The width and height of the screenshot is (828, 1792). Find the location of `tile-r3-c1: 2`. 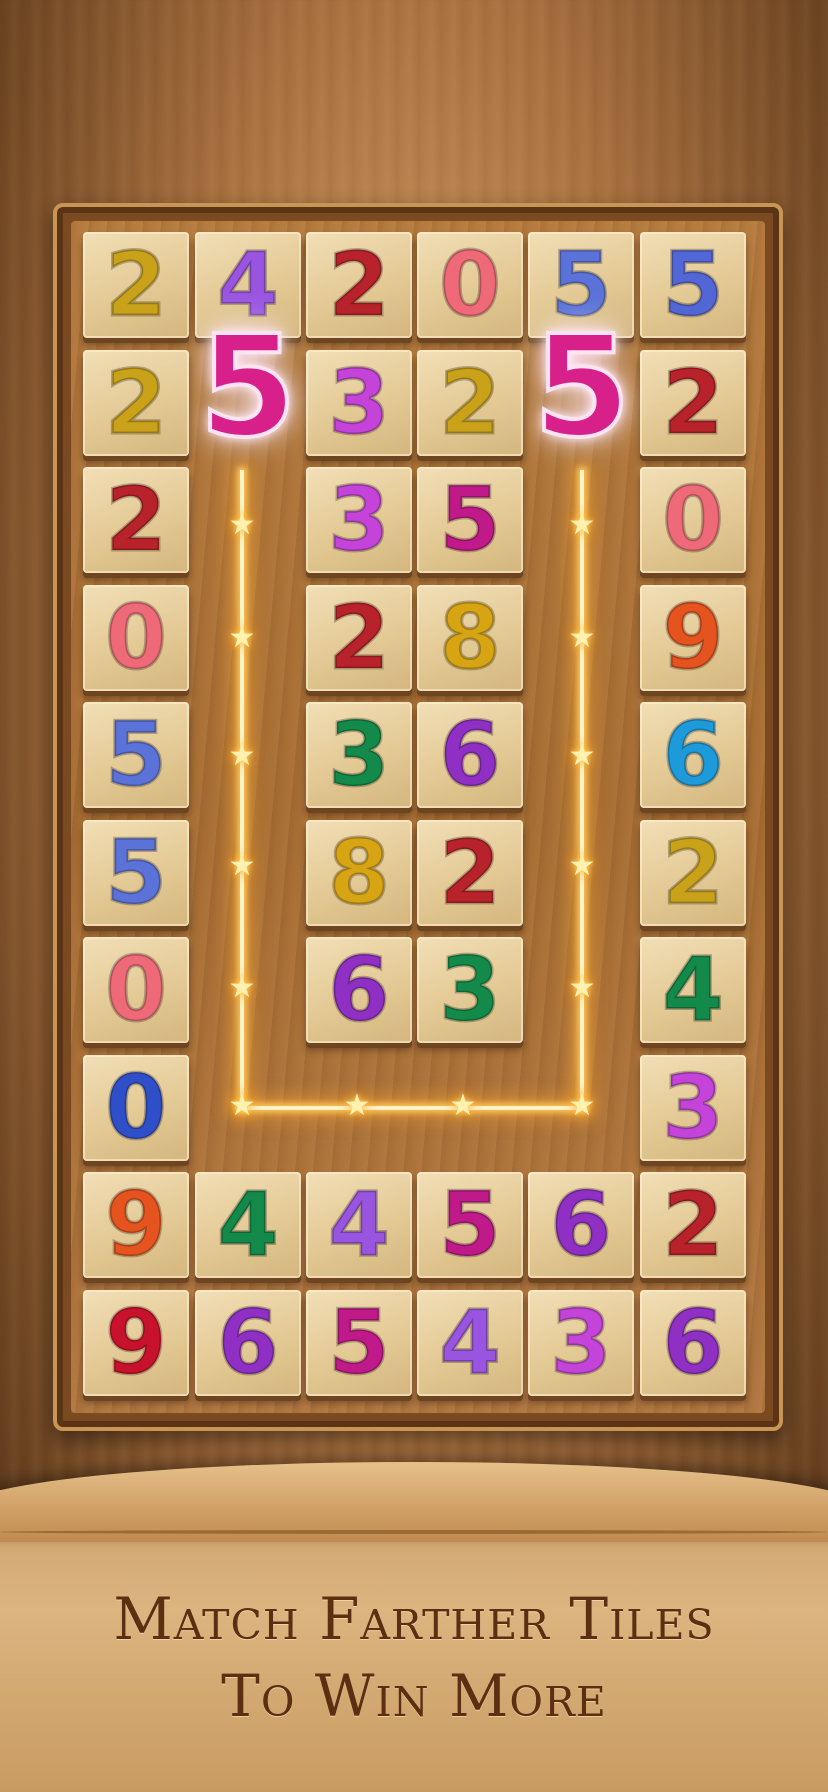

tile-r3-c1: 2 is located at coordinates (136, 520).